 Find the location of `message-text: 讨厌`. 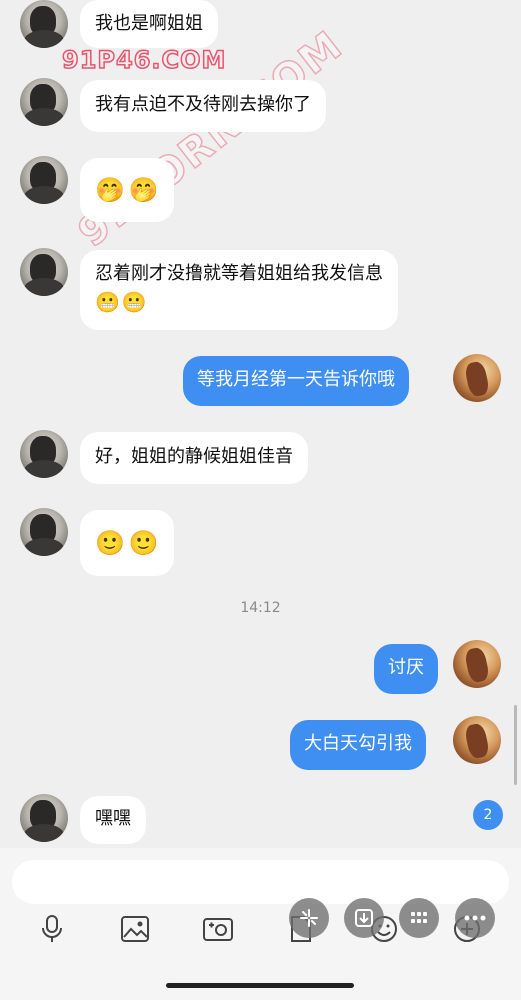

message-text: 讨厌 is located at coordinates (406, 667).